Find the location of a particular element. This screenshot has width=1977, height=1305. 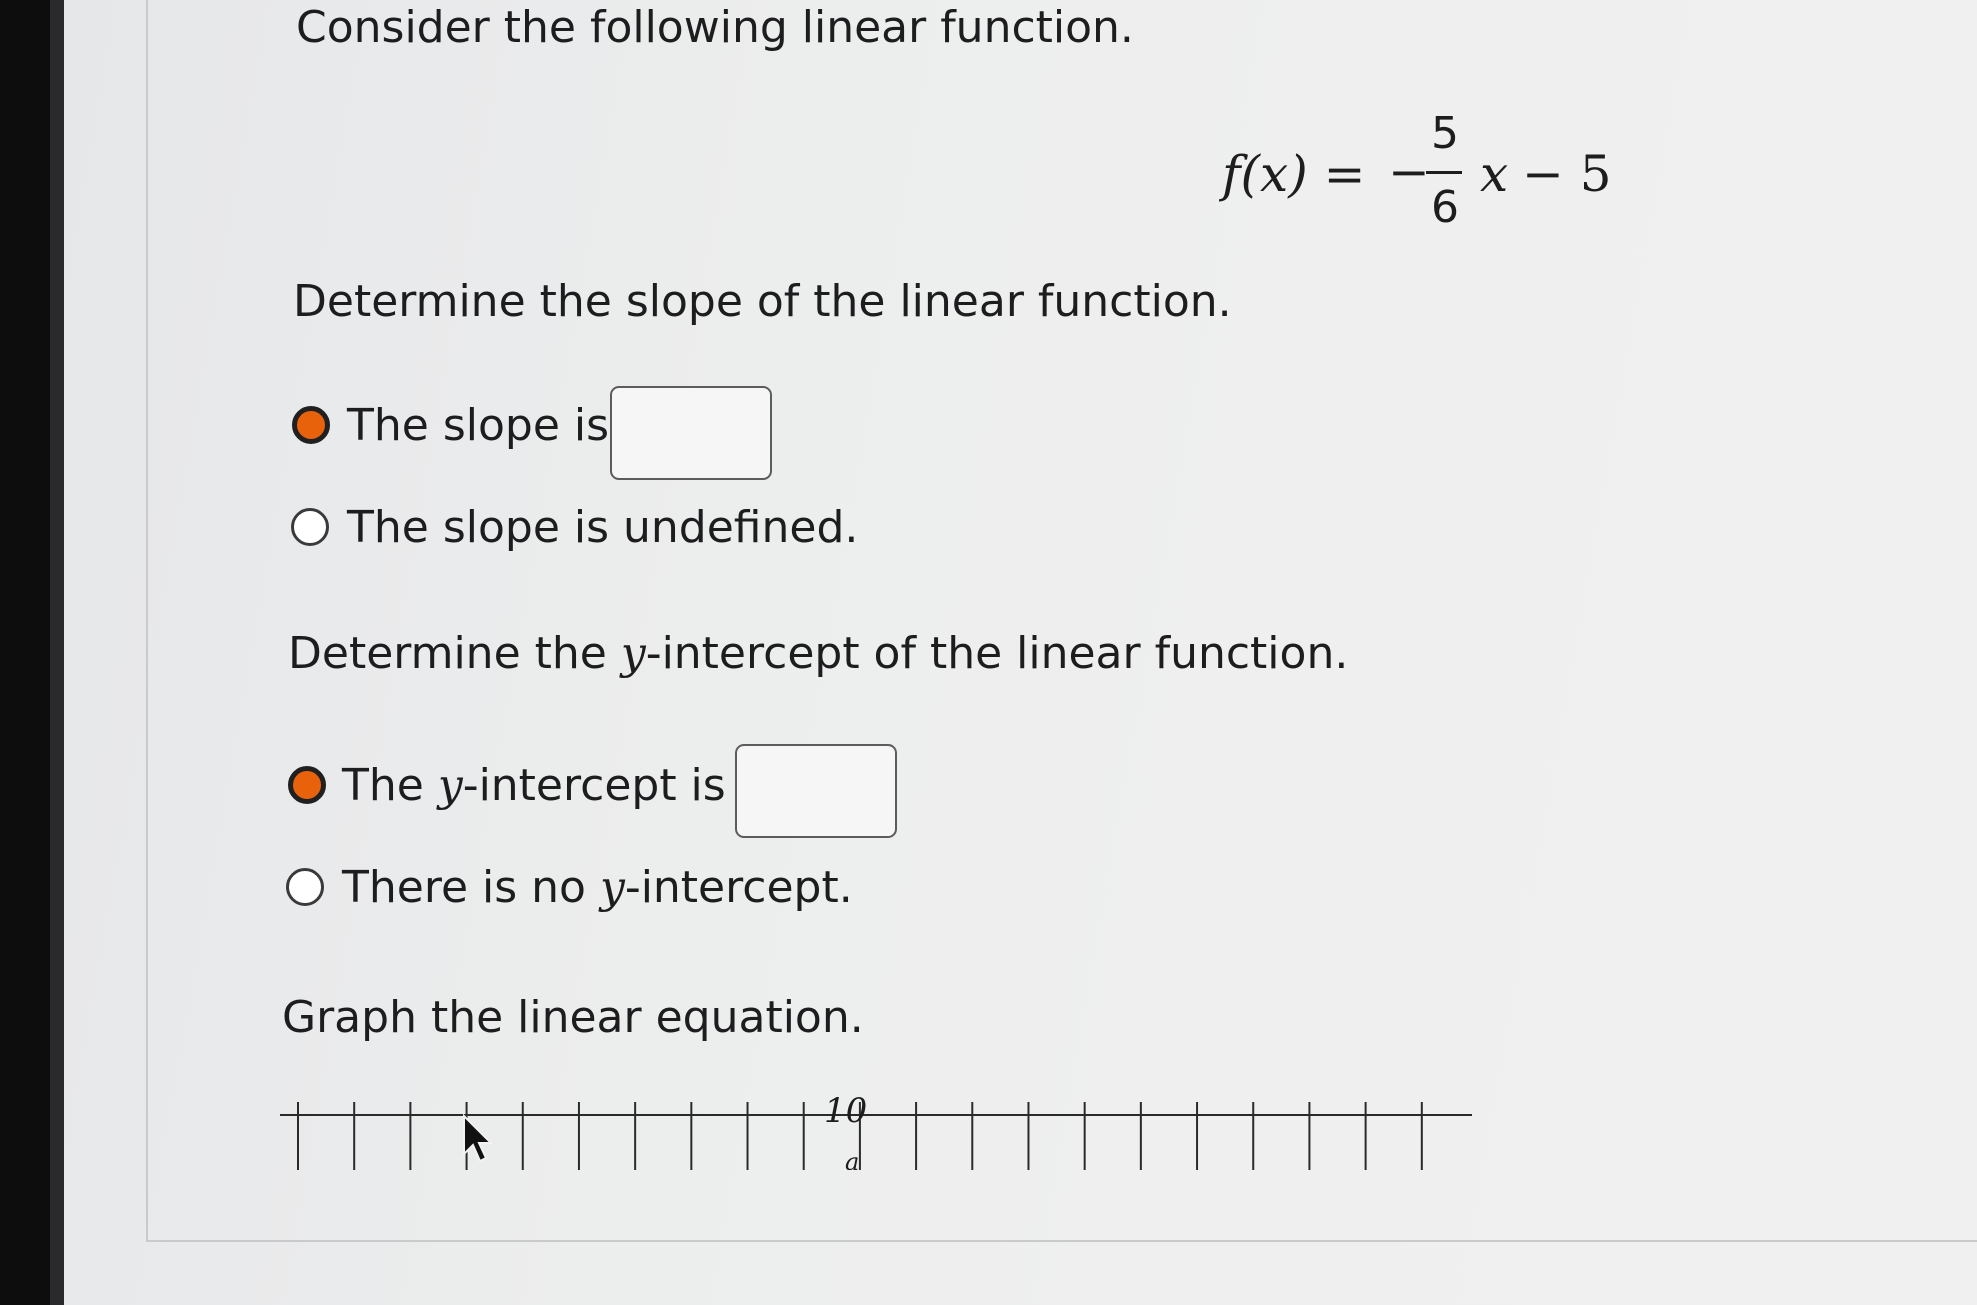

graph-axis-label-partial: a is located at coordinates (852, 1159).